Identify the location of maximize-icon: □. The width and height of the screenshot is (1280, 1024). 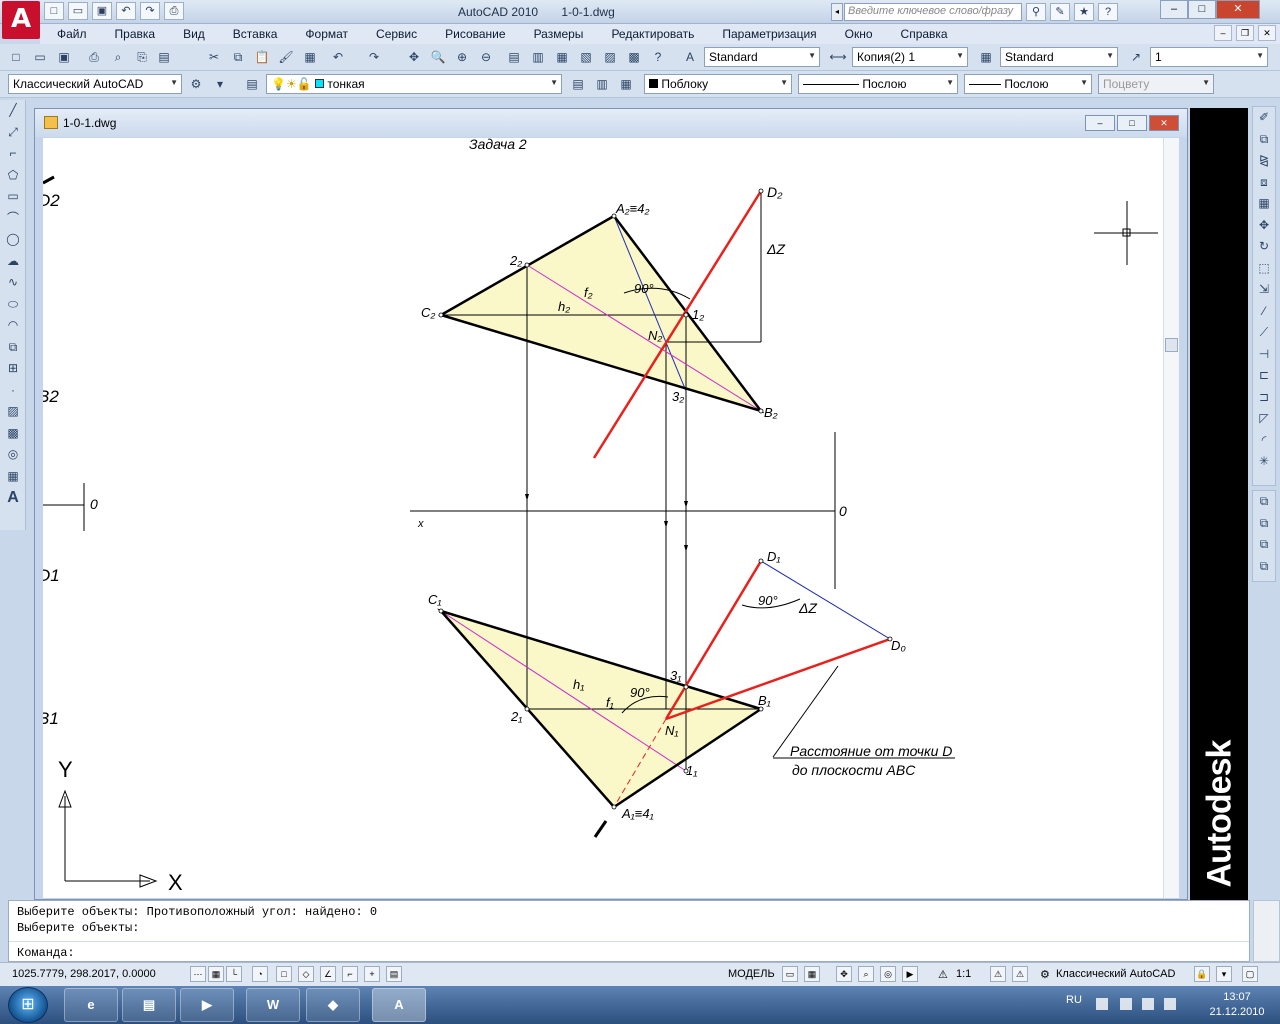
(1202, 9).